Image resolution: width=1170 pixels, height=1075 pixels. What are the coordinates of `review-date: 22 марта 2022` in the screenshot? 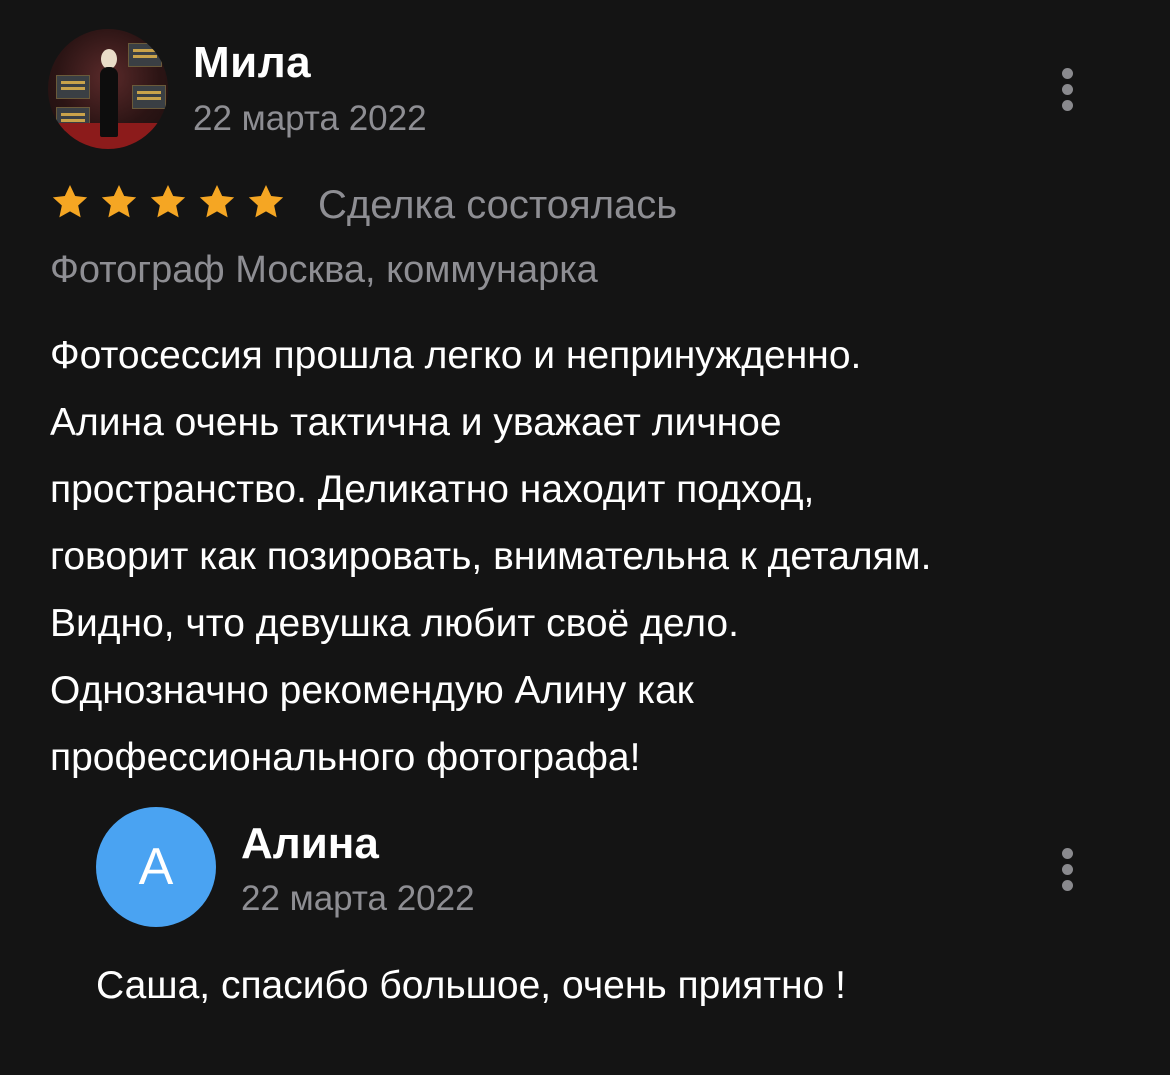 It's located at (310, 118).